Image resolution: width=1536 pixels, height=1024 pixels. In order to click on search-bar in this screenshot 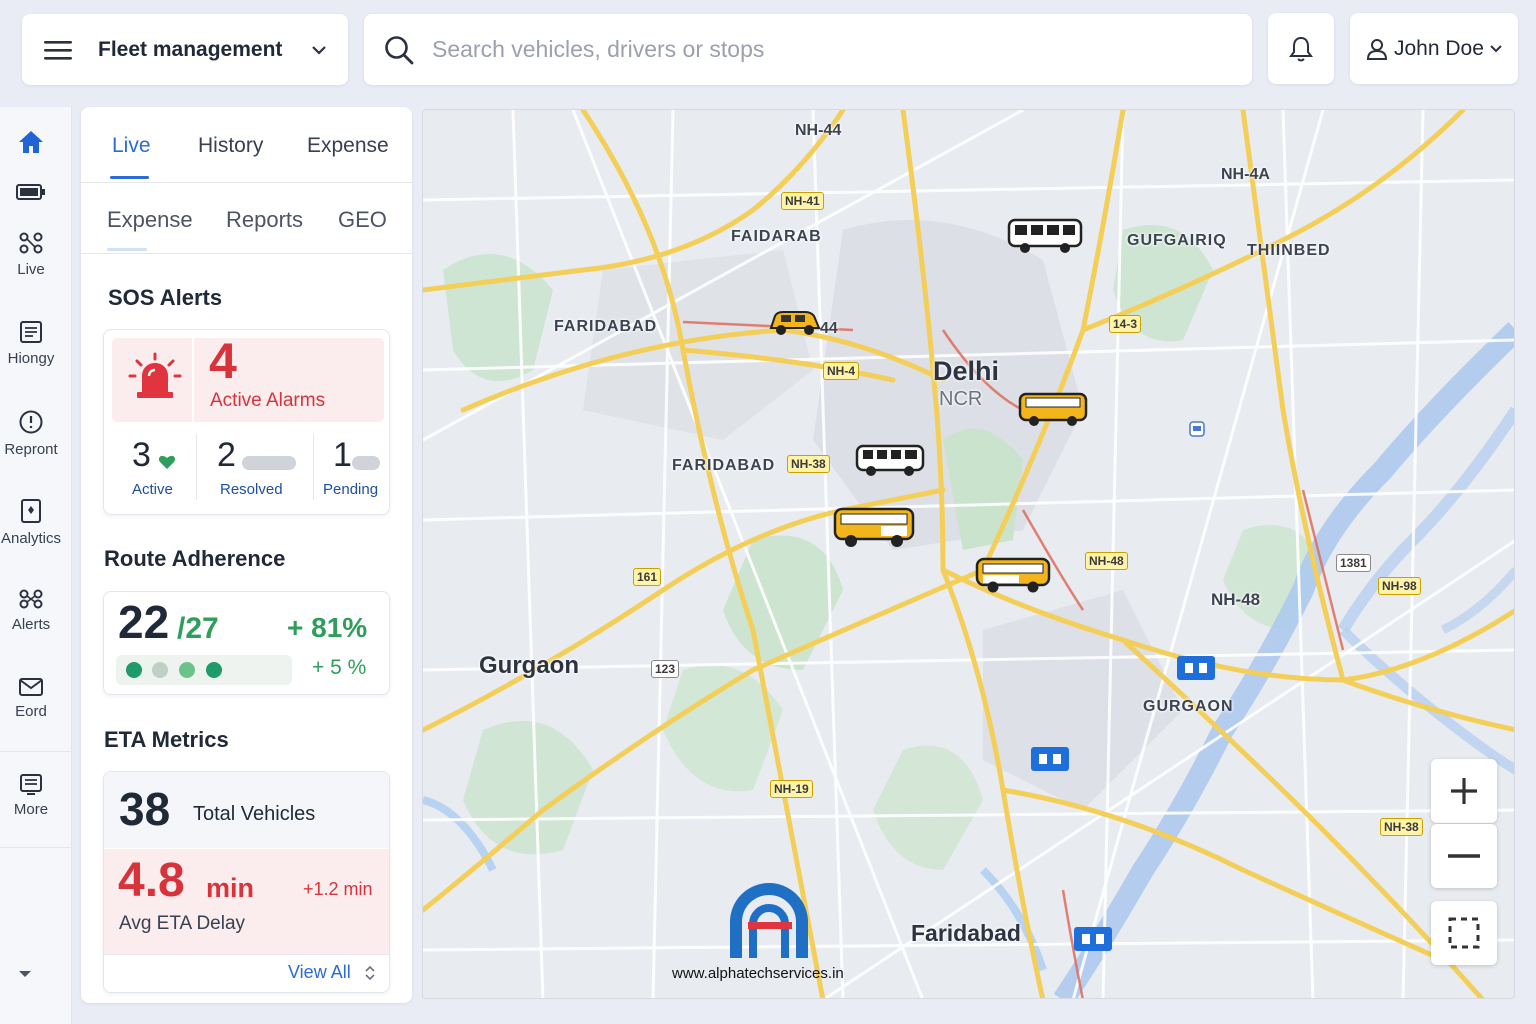, I will do `click(808, 49)`.